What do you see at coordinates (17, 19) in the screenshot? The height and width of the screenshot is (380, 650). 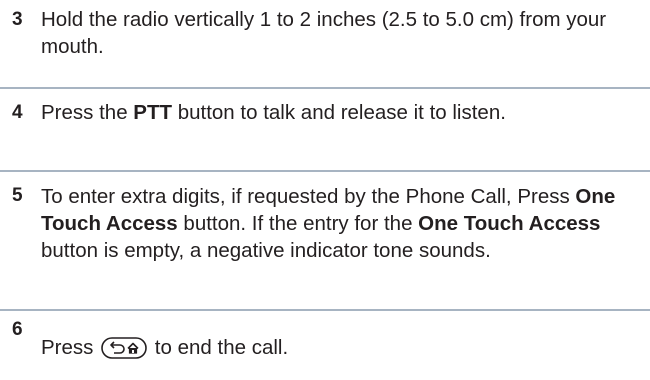 I see `step-number: 3` at bounding box center [17, 19].